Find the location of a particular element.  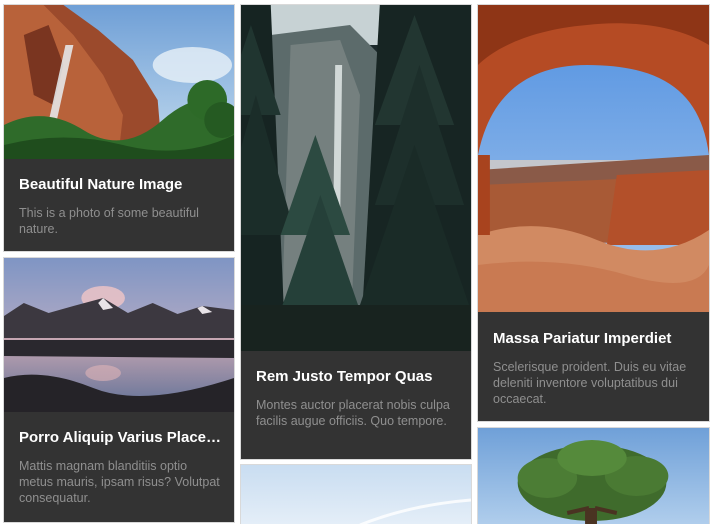

card-sky is located at coordinates (356, 494).